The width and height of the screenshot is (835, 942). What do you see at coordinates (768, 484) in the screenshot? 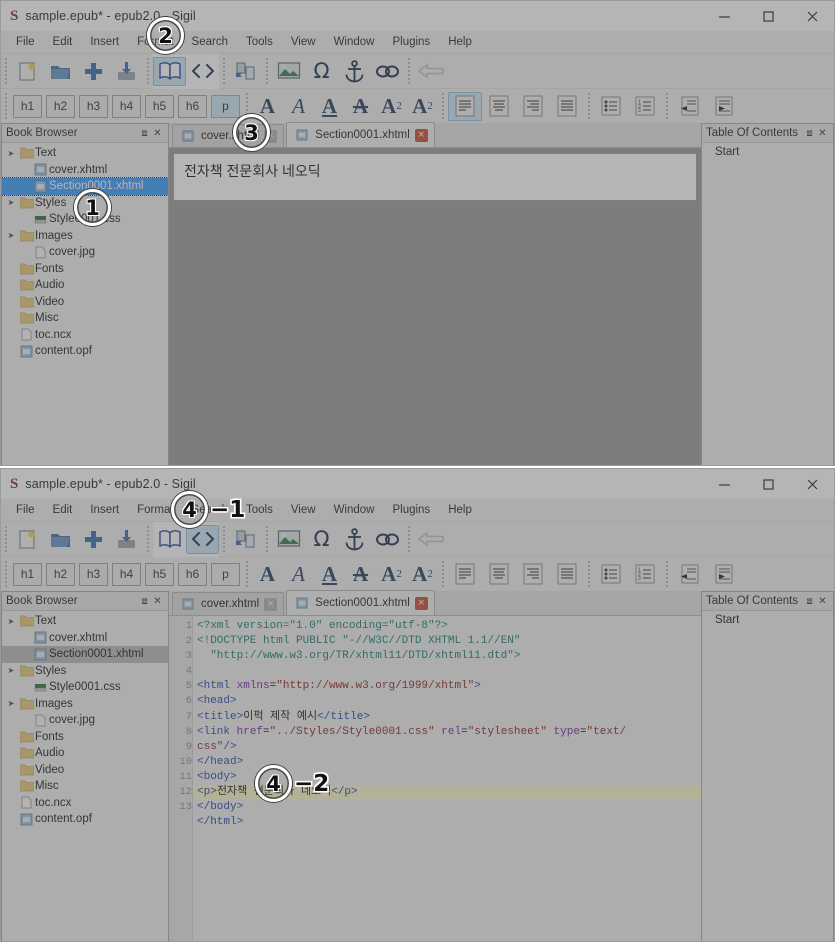
I see `maximize-icon` at bounding box center [768, 484].